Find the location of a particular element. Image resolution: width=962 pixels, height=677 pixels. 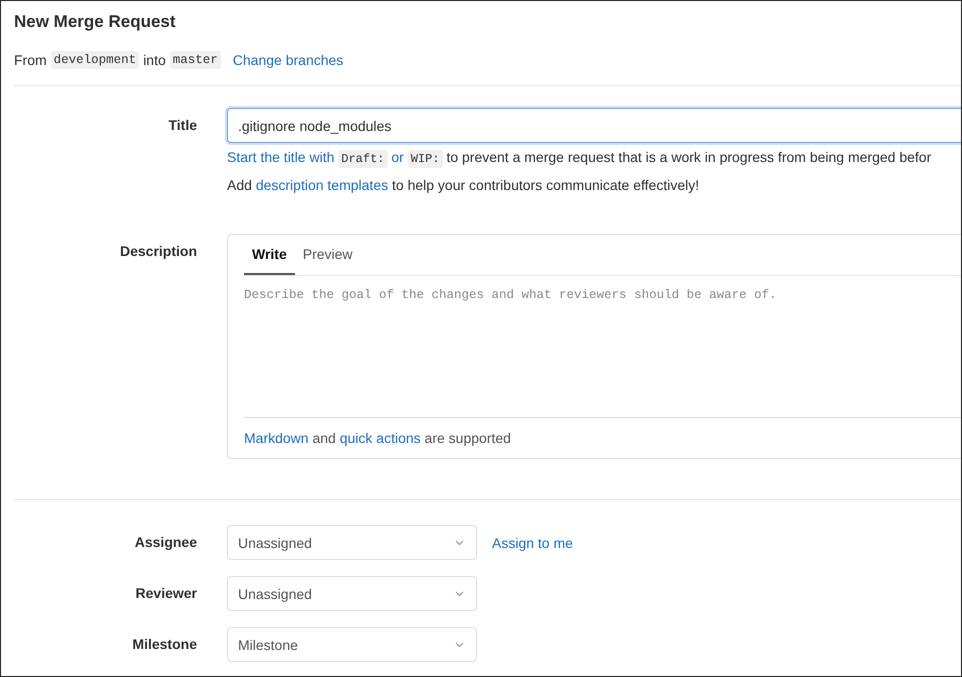

dropdown: Milestone is located at coordinates (352, 644).